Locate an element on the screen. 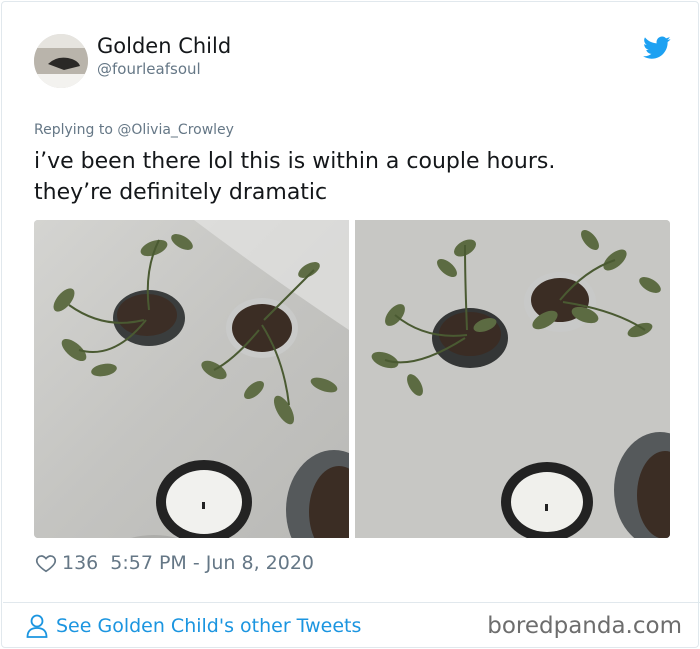 Image resolution: width=700 pixels, height=649 pixels. see-other-tweets-link: See Golden Child's other Tweets is located at coordinates (193, 626).